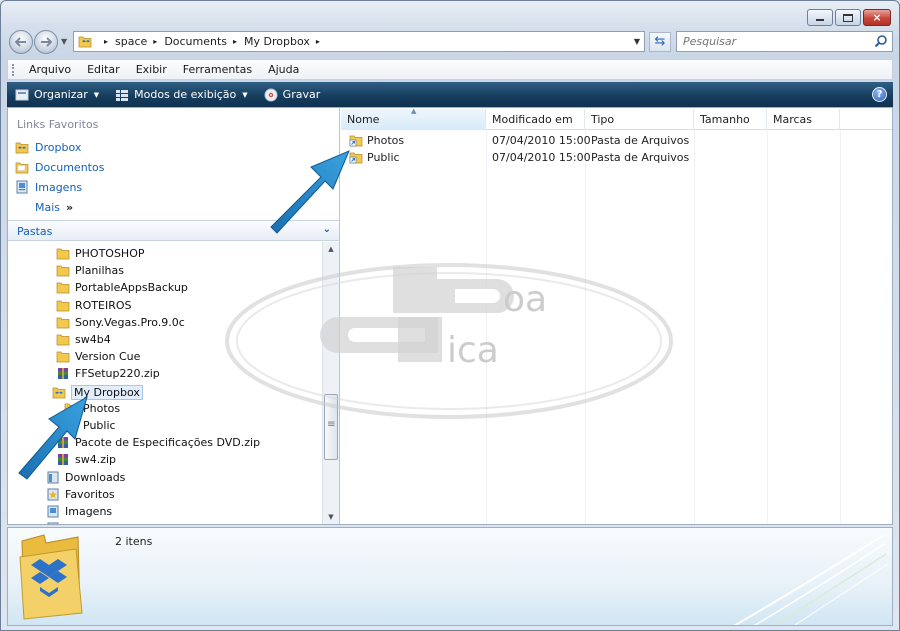 This screenshot has height=631, width=900. I want to click on close-button: ×, so click(877, 17).